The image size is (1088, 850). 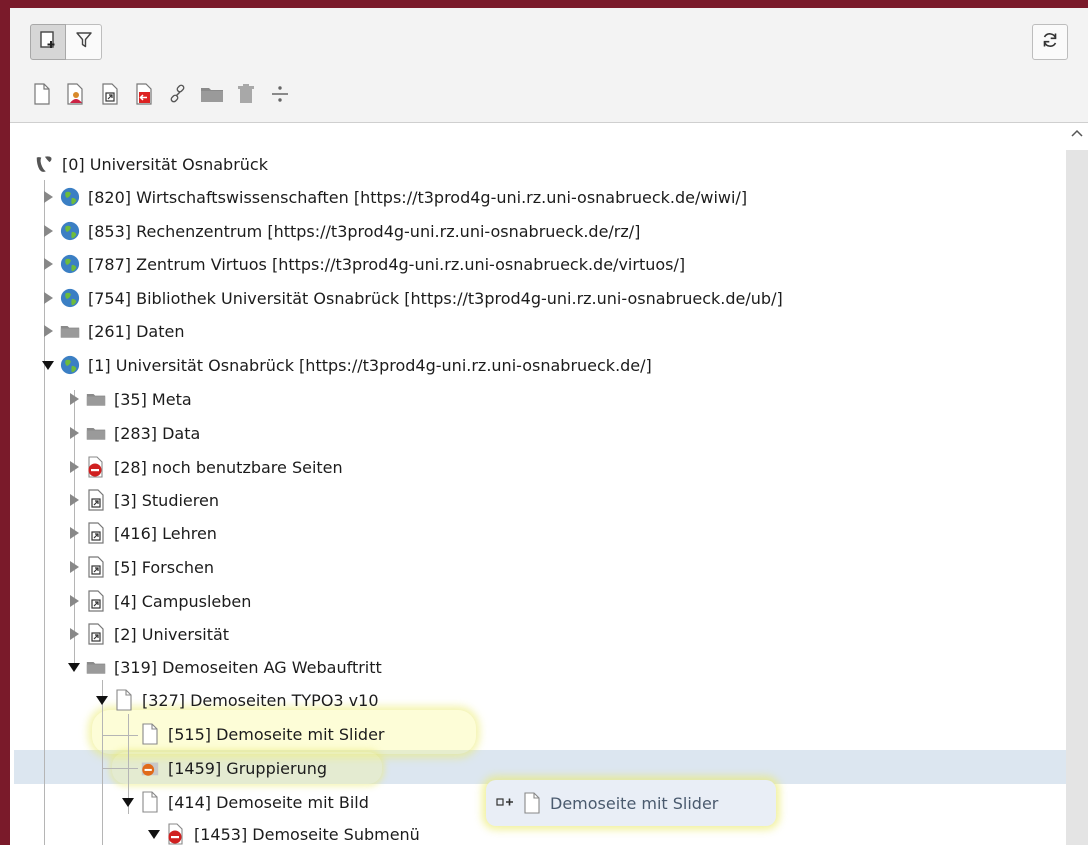 I want to click on tree-node-label: [414] Demoseite mit Bild, so click(x=268, y=802).